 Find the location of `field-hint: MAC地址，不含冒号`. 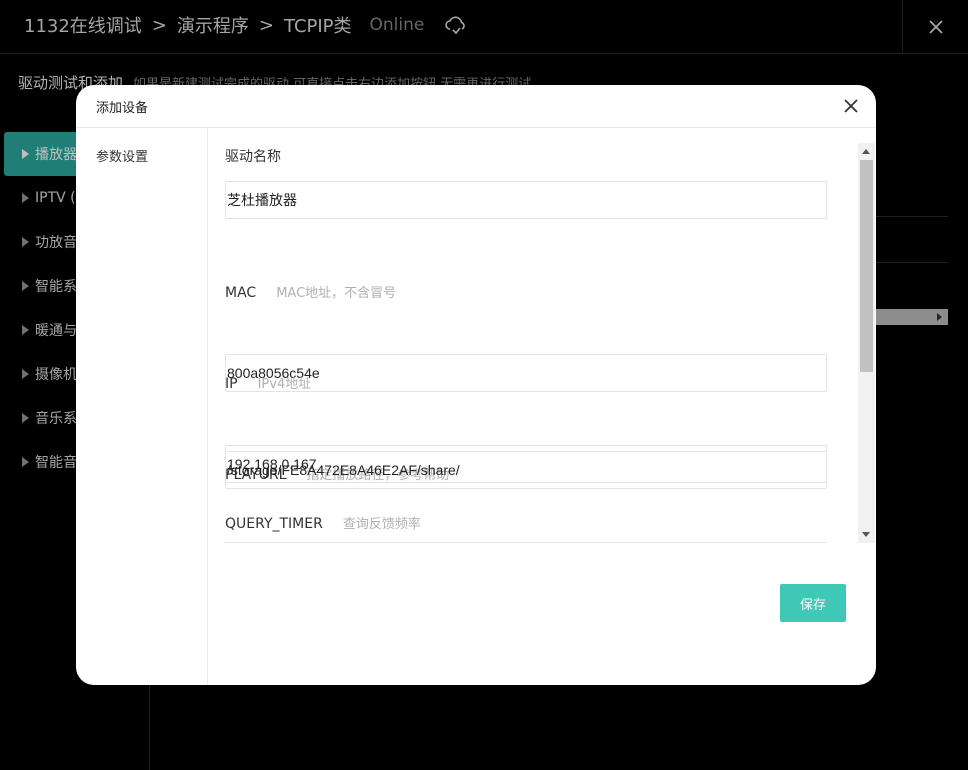

field-hint: MAC地址，不含冒号 is located at coordinates (336, 293).